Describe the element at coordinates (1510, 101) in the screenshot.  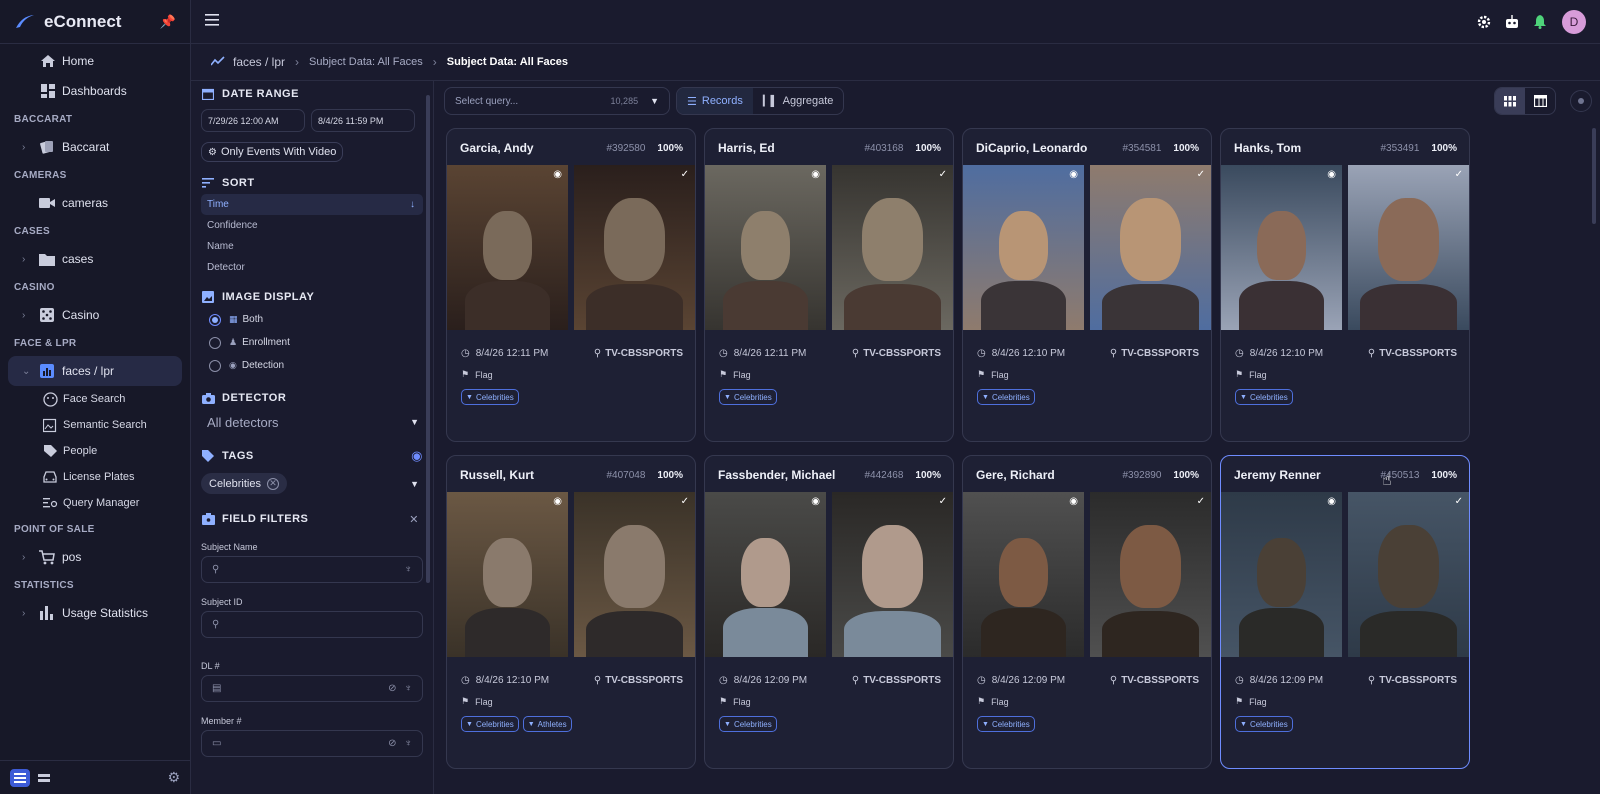
I see `grid-view-icon` at that location.